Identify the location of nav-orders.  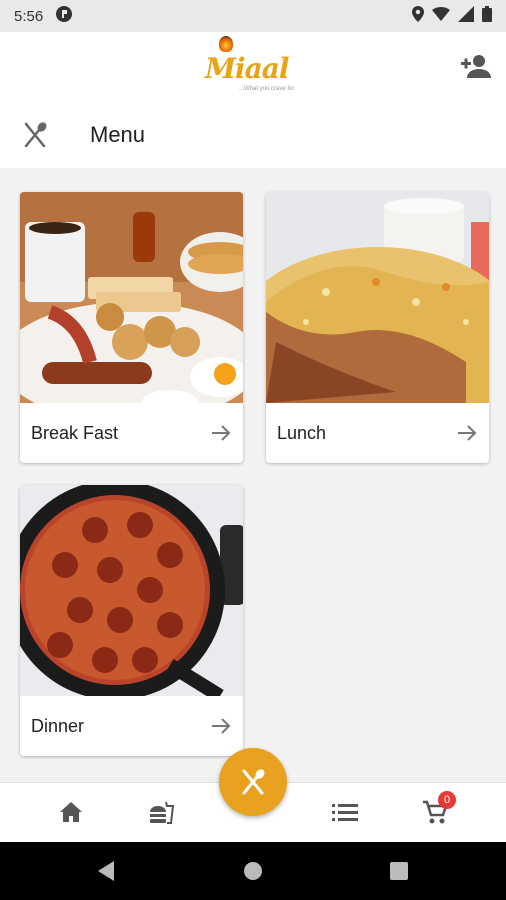
(345, 812).